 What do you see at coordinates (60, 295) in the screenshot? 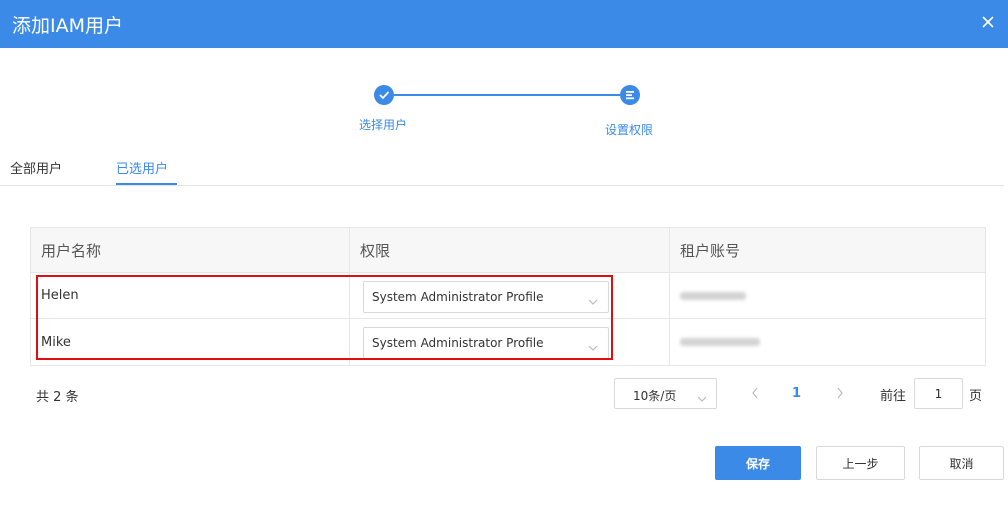
I see `username-cell: Helen` at bounding box center [60, 295].